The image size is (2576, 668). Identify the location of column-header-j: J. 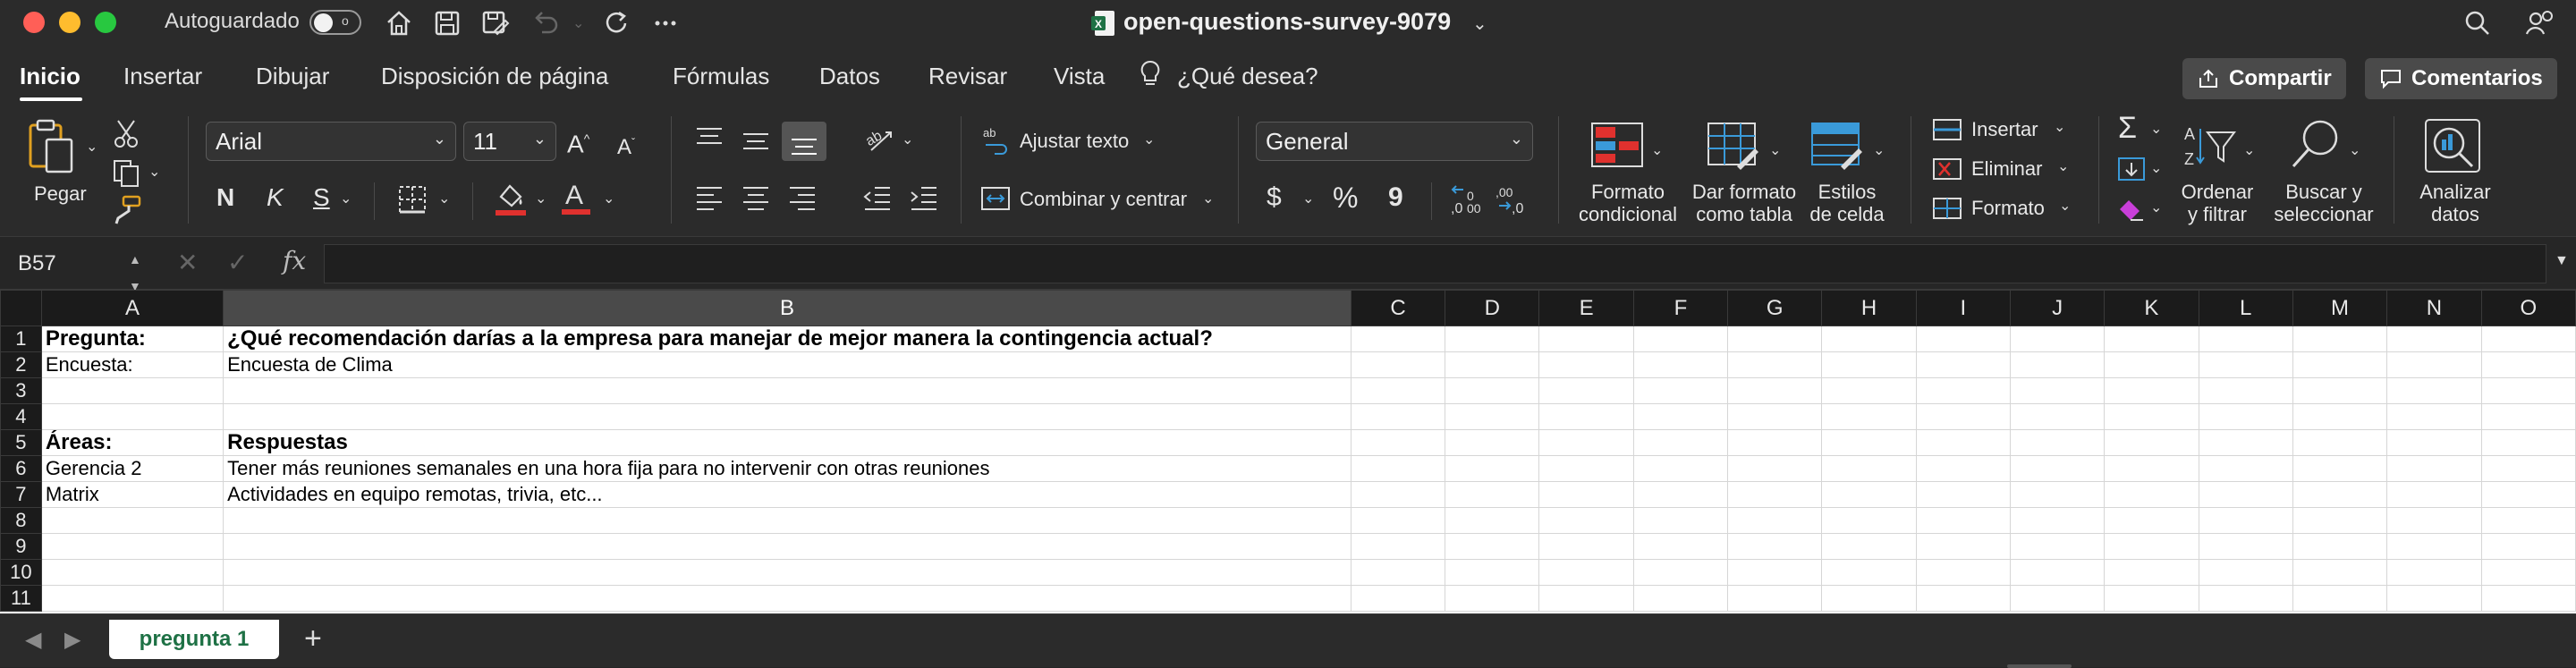
(2057, 308).